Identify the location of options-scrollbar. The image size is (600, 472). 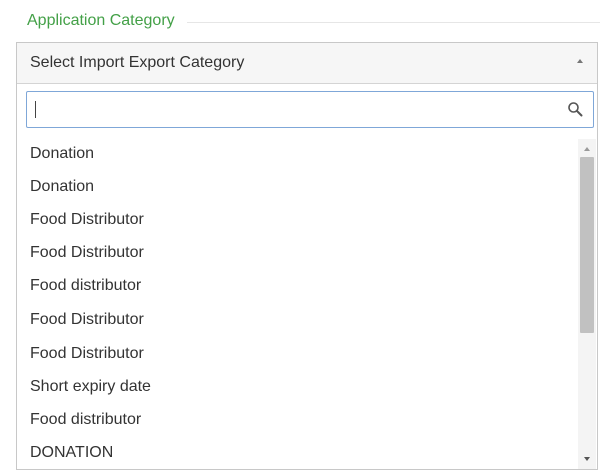
(587, 304).